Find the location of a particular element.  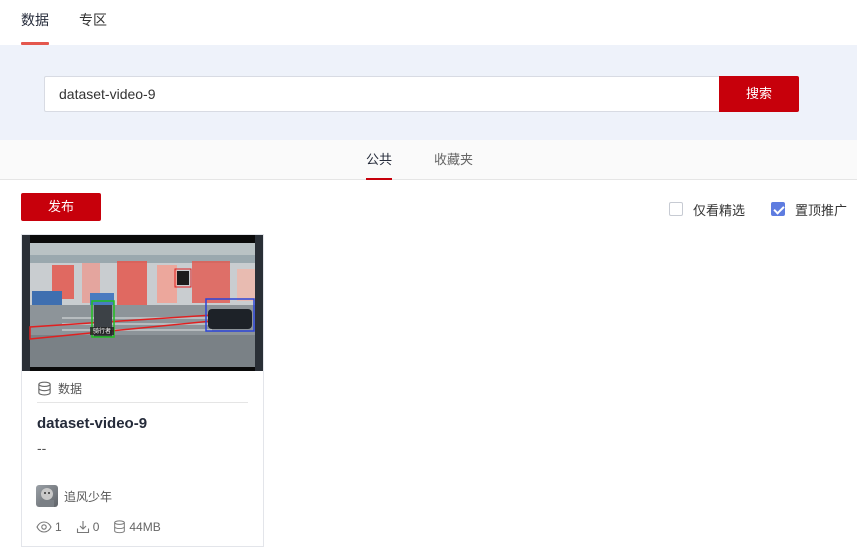

card-type: 数据 is located at coordinates (59, 388).